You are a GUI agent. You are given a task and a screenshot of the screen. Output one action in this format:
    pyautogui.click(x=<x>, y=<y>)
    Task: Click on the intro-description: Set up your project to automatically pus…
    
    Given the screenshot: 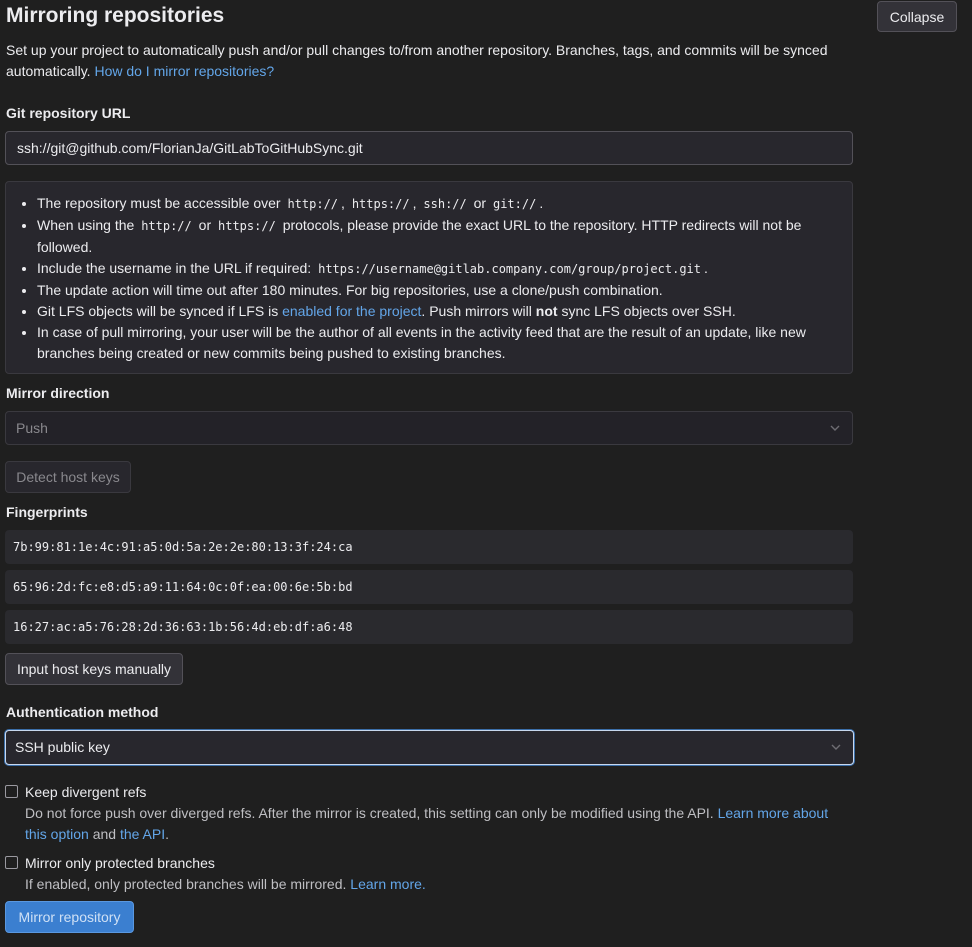 What is the action you would take?
    pyautogui.click(x=431, y=61)
    